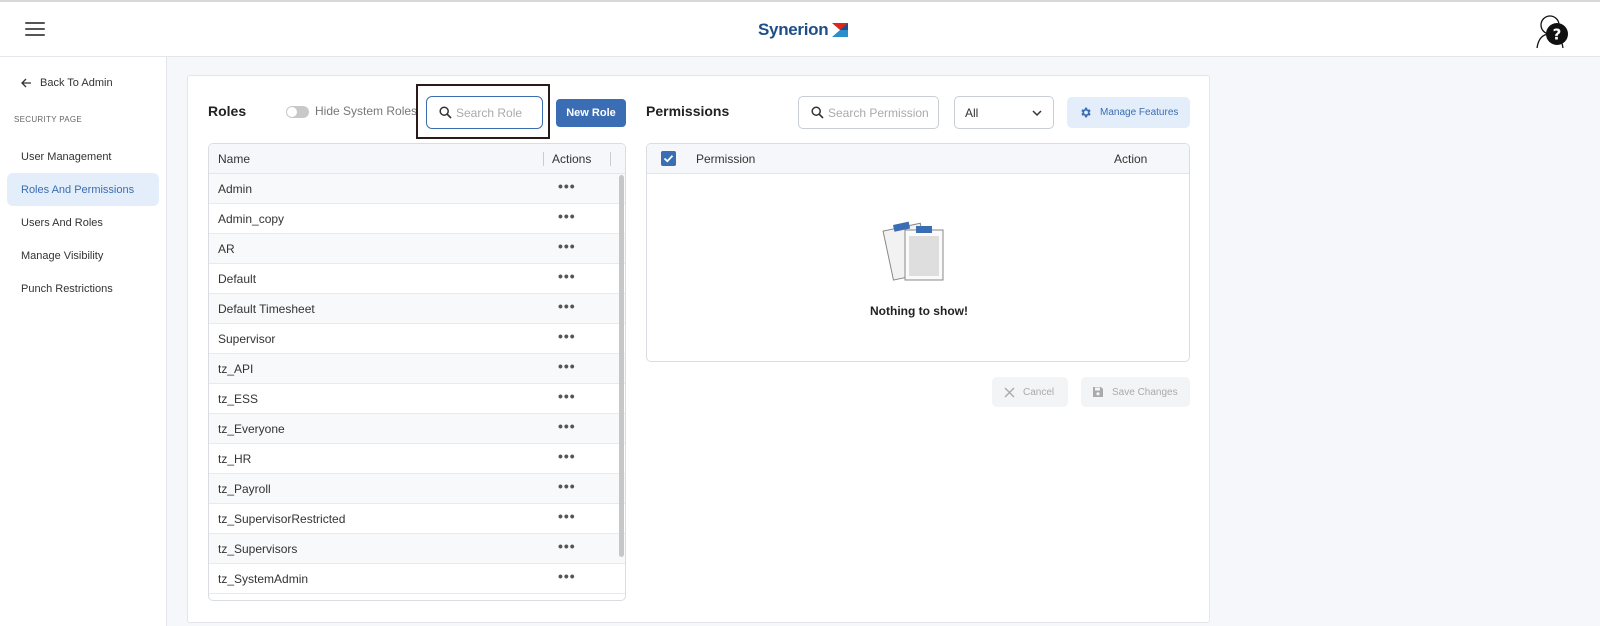  I want to click on table-row: tz_ESS •••, so click(417, 399).